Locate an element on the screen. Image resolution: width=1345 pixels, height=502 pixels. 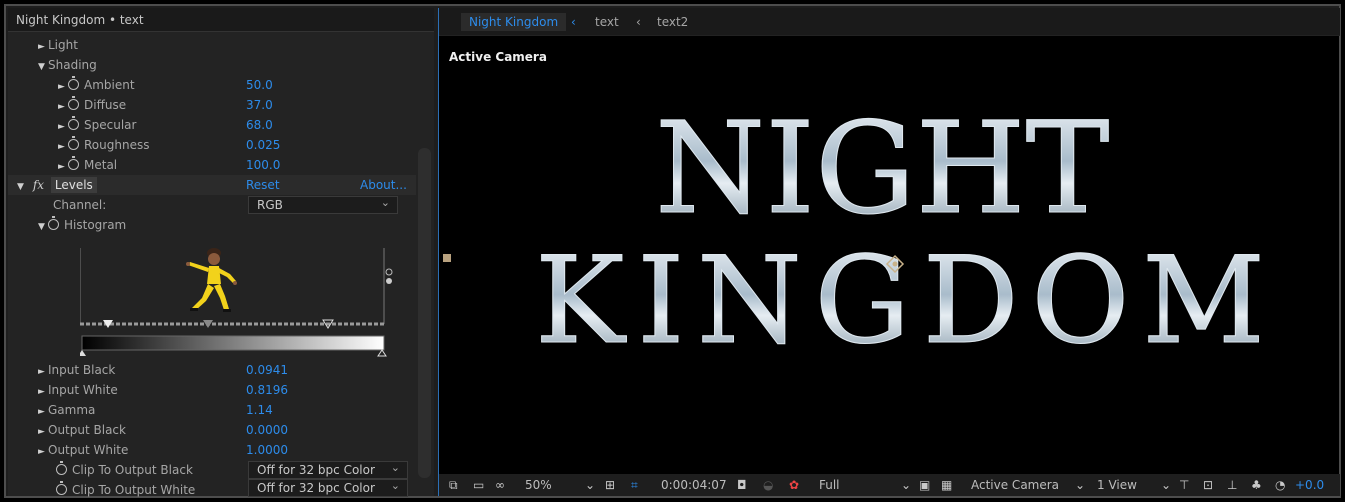
prop-roughness: ► Roughness 0.025 is located at coordinates (238, 145).